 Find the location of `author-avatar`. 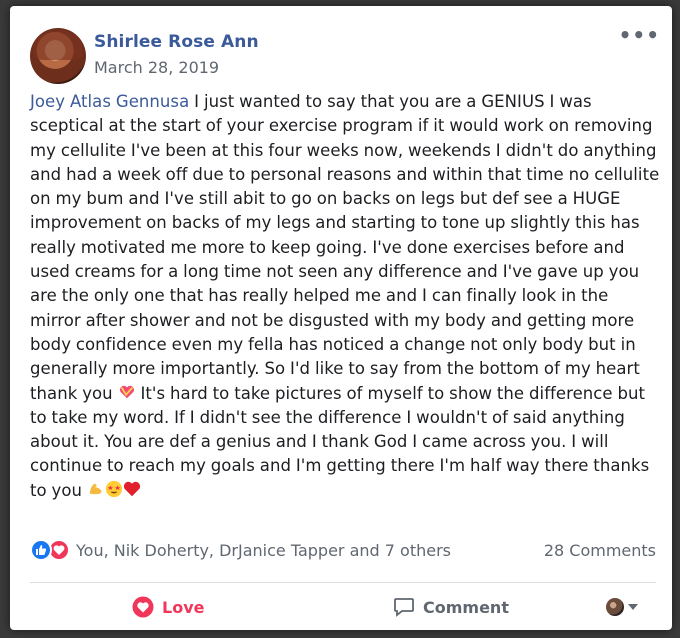

author-avatar is located at coordinates (58, 56).